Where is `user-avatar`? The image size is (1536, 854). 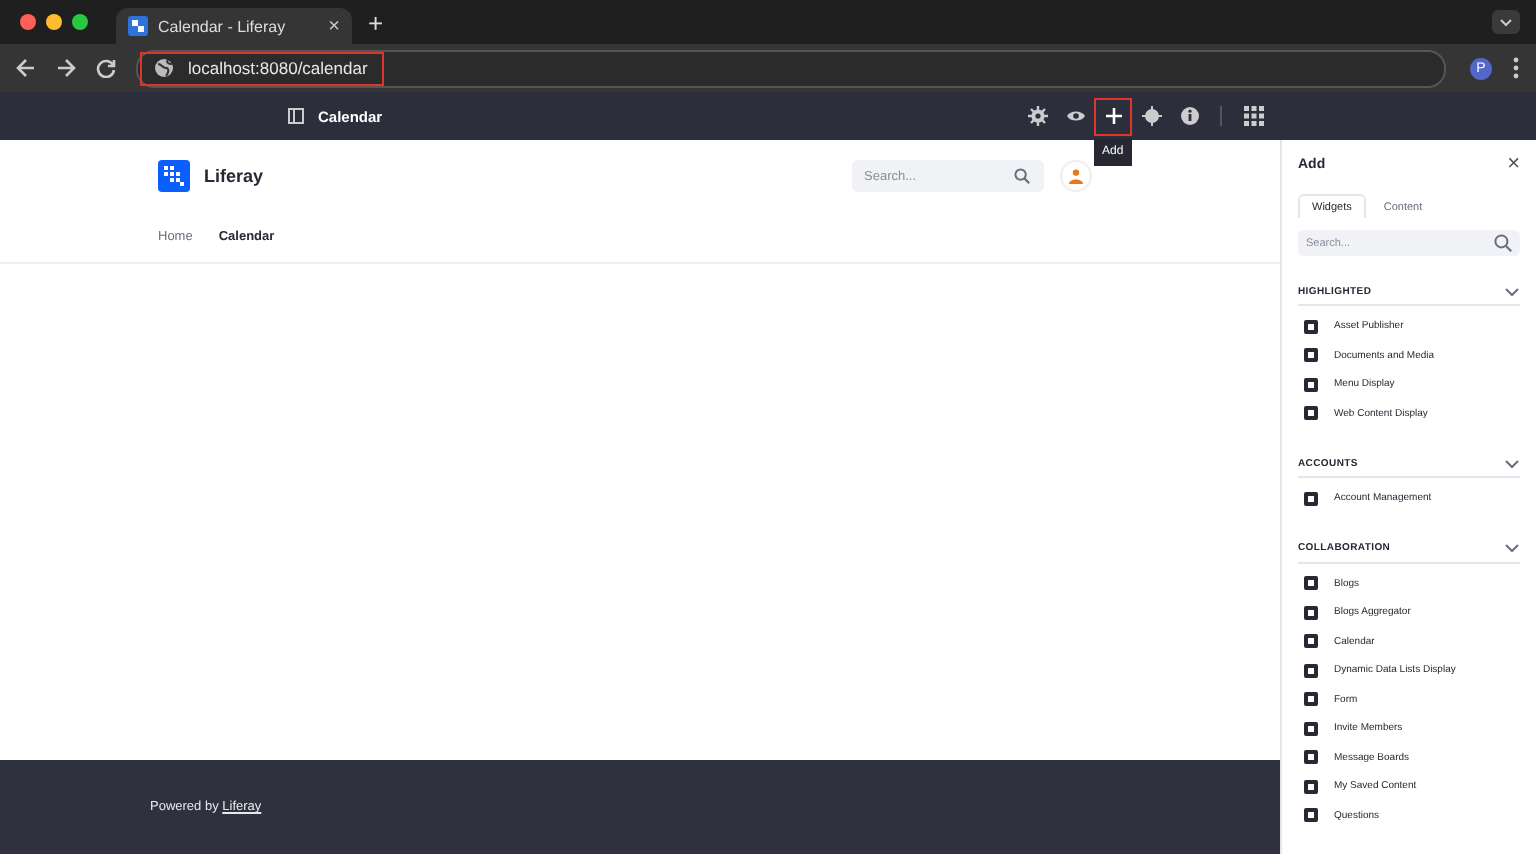 user-avatar is located at coordinates (1076, 176).